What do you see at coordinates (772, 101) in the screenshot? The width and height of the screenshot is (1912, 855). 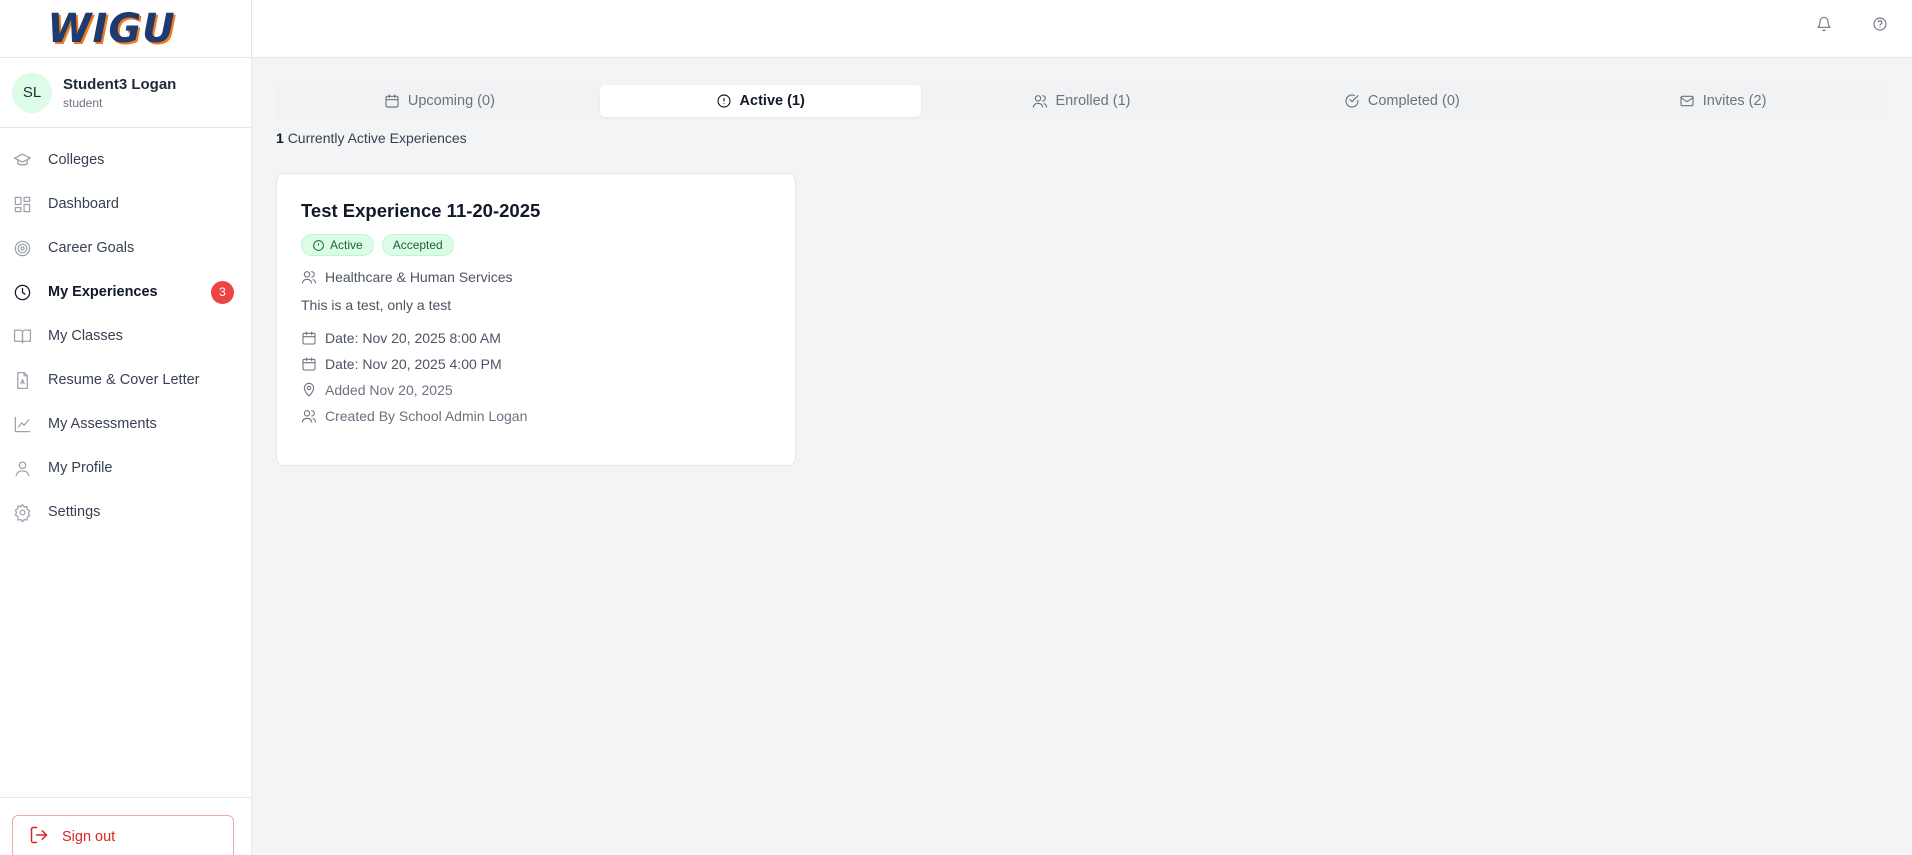 I see `tab-label: Active (1)` at bounding box center [772, 101].